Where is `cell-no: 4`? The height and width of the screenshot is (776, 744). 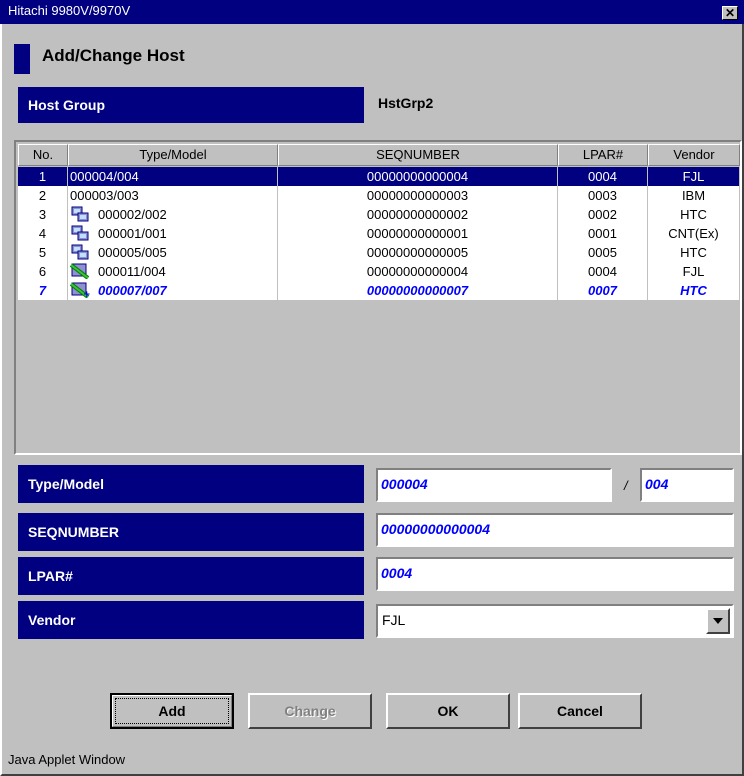 cell-no: 4 is located at coordinates (43, 233).